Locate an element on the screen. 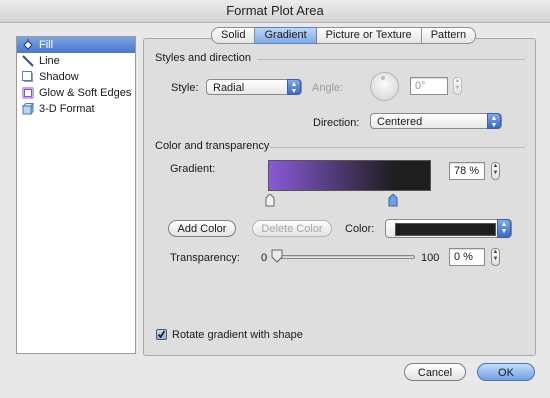  rotate-gradient-checkbox is located at coordinates (161, 334).